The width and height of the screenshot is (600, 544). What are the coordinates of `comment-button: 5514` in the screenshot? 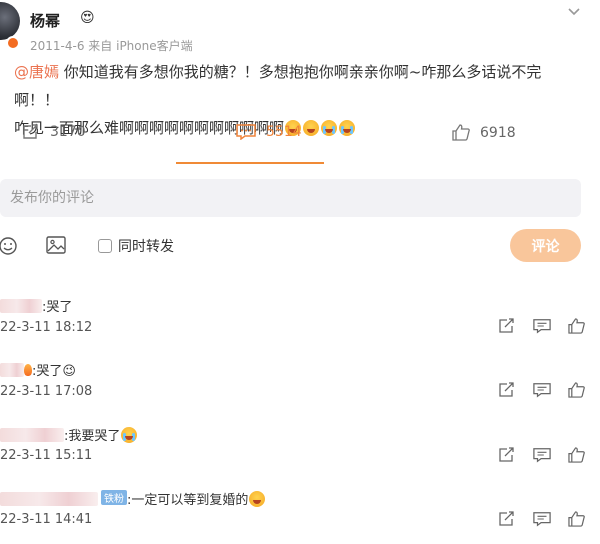 It's located at (269, 132).